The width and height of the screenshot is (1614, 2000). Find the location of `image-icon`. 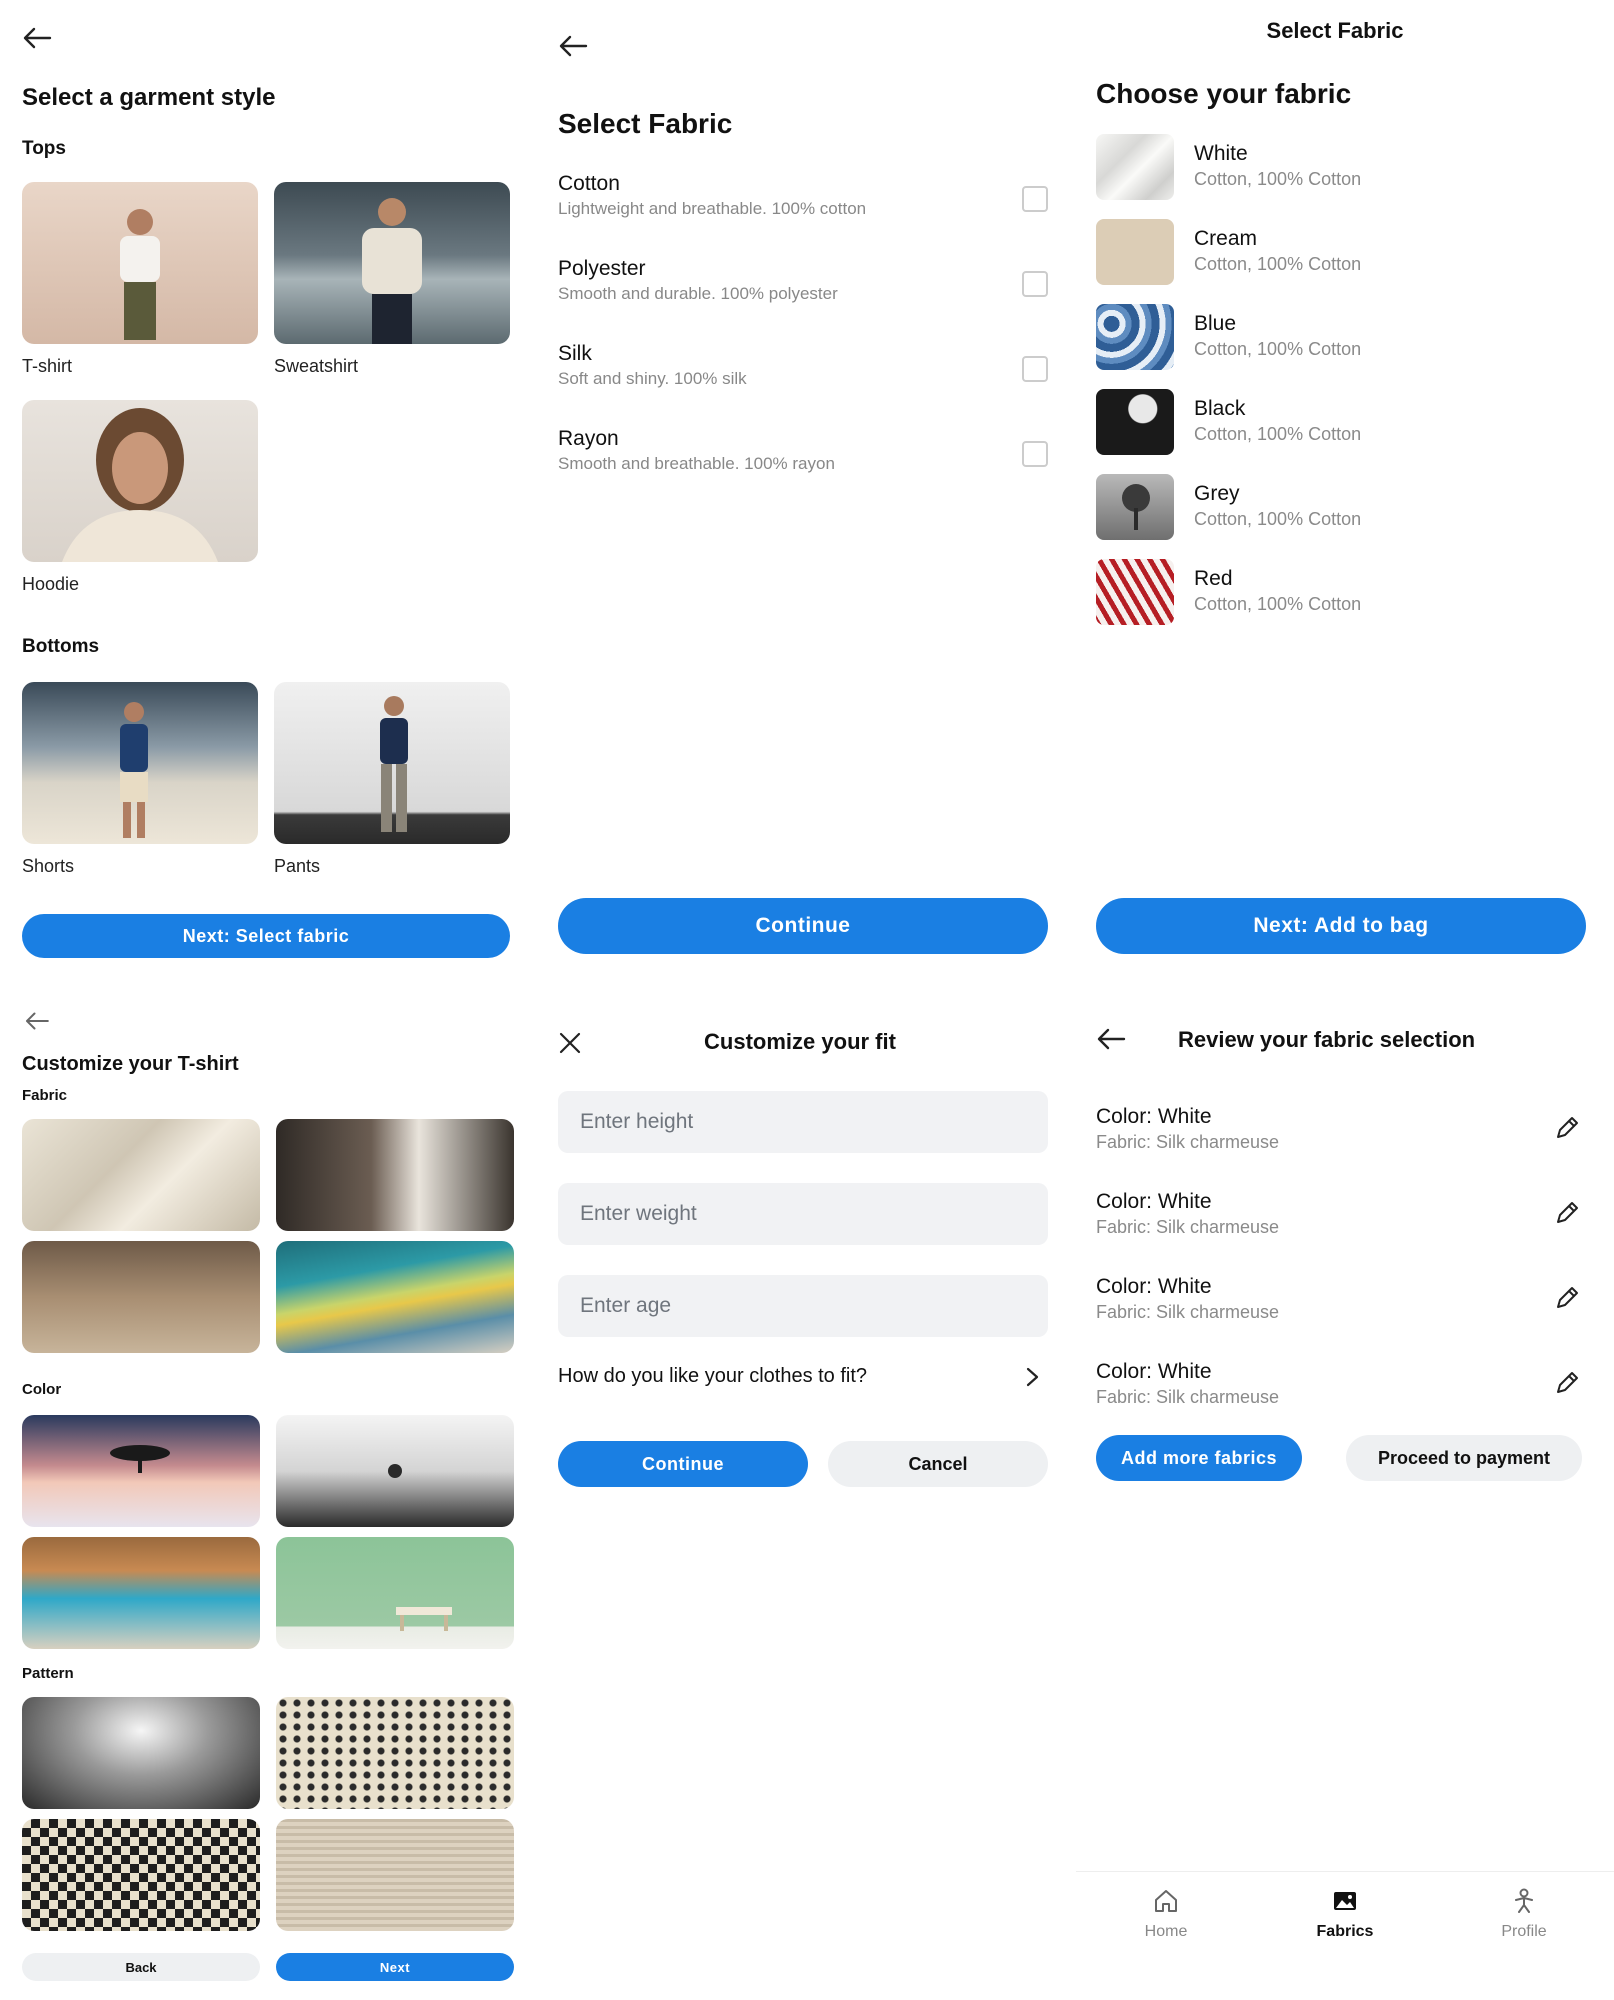

image-icon is located at coordinates (1345, 1901).